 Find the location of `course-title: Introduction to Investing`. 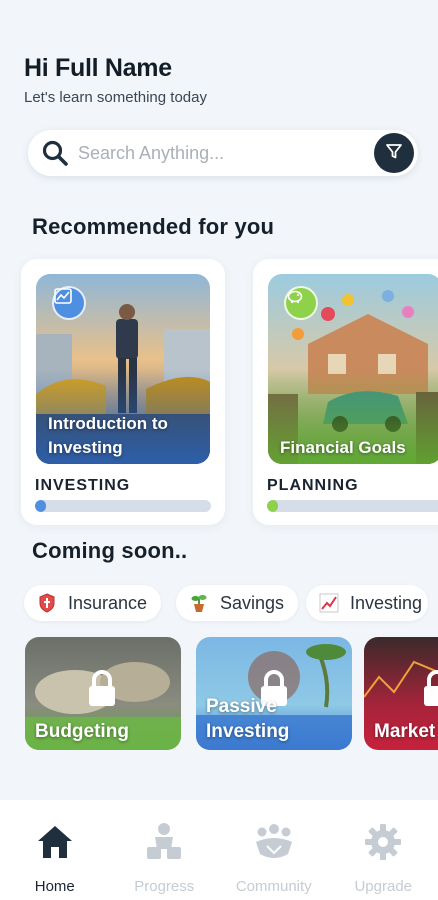

course-title: Introduction to Investing is located at coordinates (108, 435).